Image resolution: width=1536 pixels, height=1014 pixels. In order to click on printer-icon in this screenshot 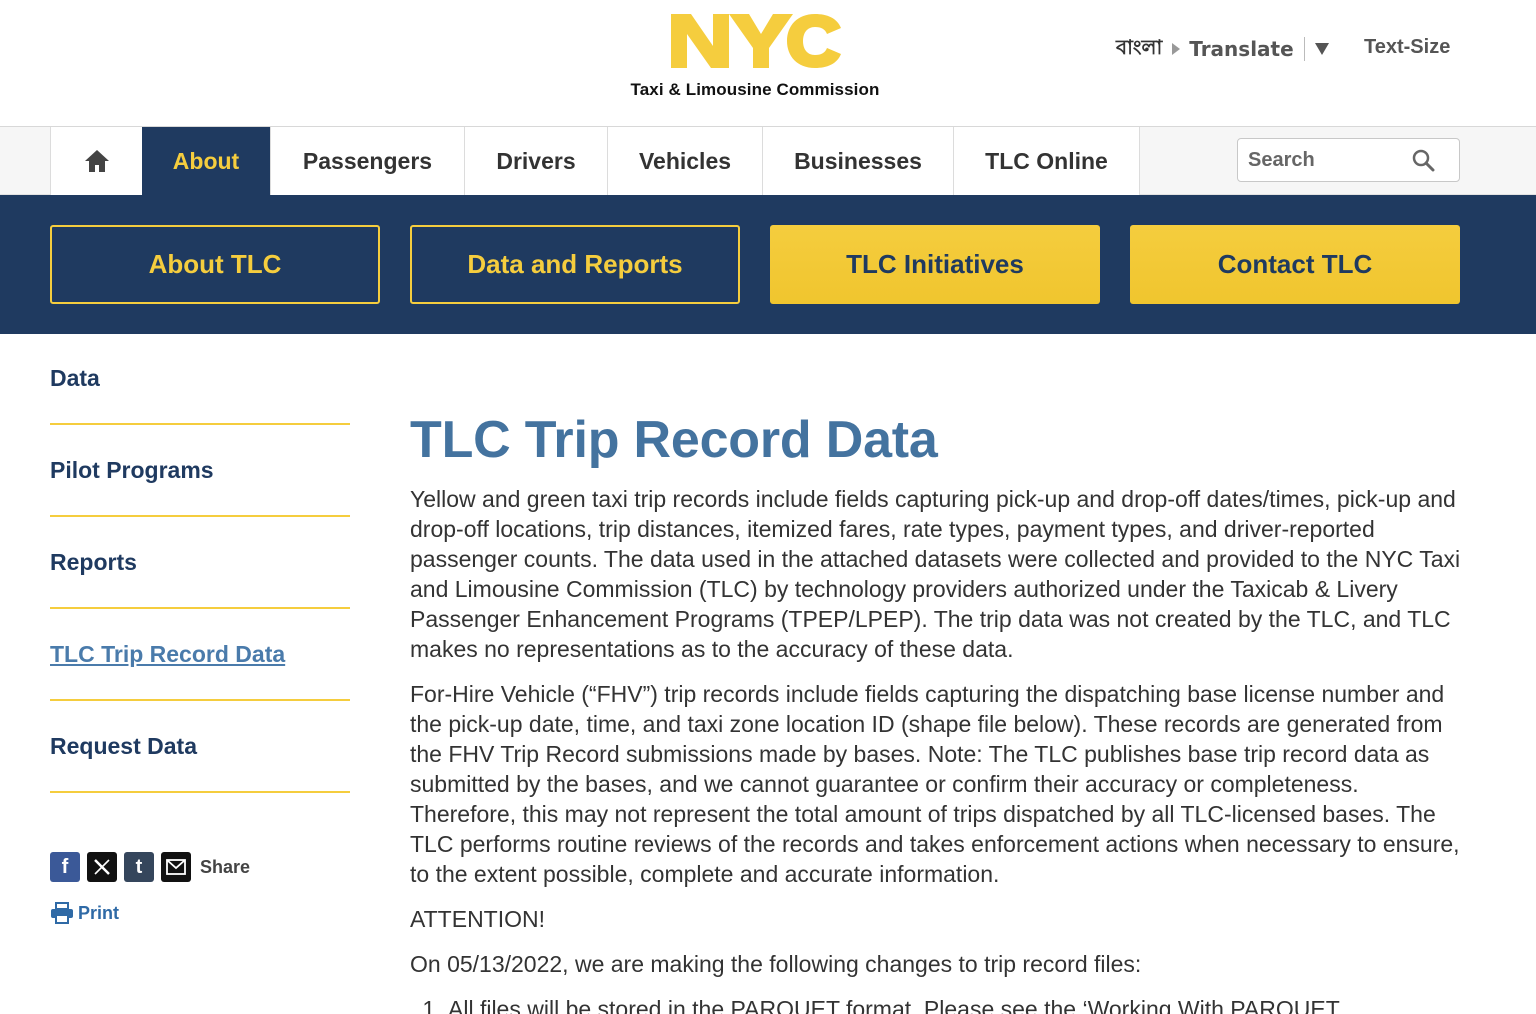, I will do `click(62, 913)`.